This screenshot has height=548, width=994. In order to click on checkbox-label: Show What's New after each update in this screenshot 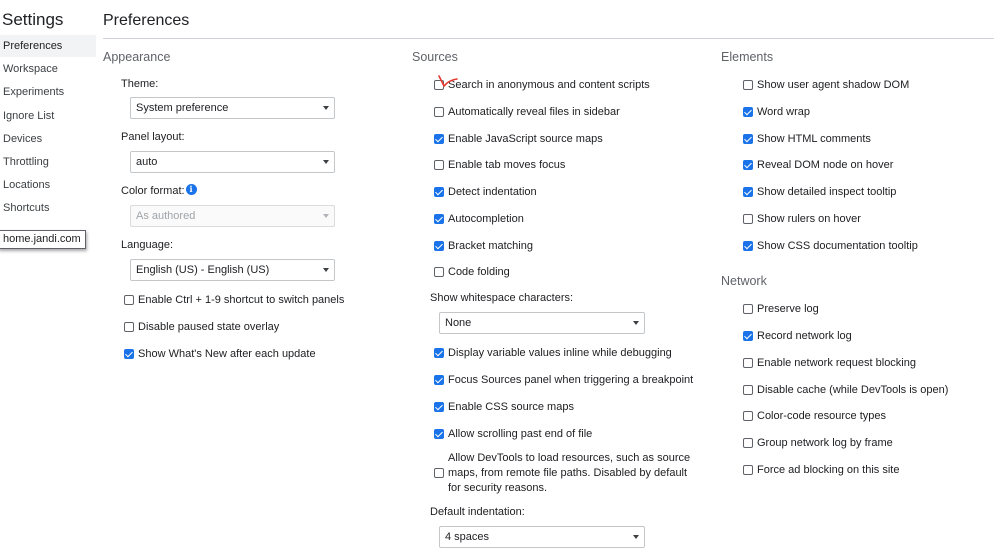, I will do `click(227, 353)`.